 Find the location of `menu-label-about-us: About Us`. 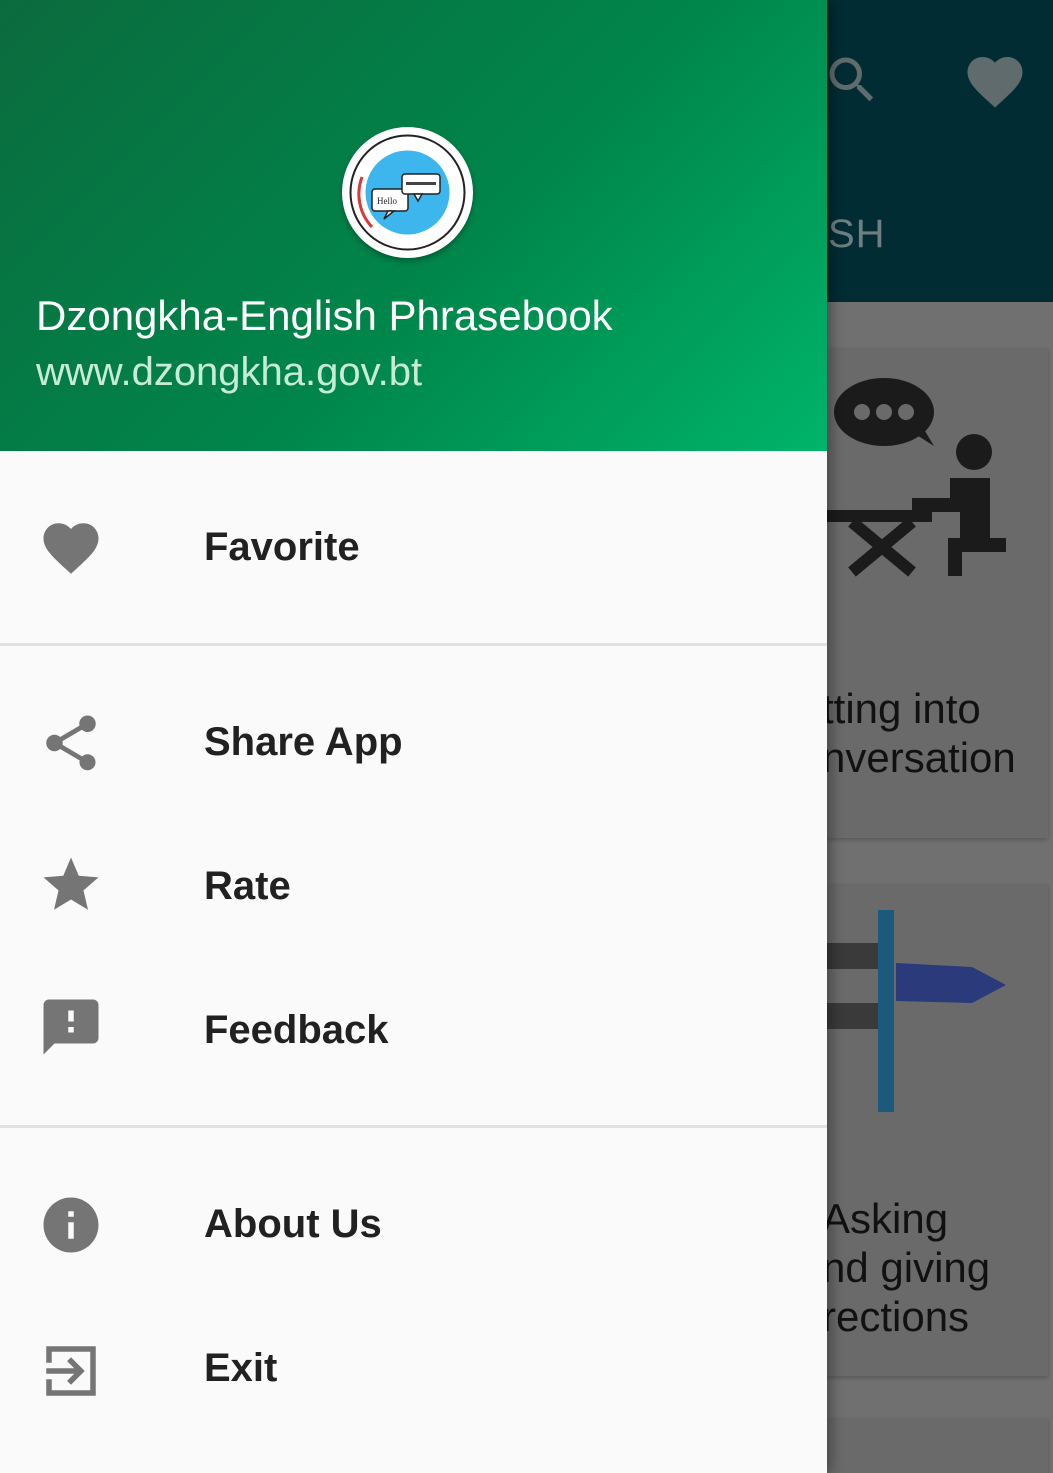

menu-label-about-us: About Us is located at coordinates (293, 1224).